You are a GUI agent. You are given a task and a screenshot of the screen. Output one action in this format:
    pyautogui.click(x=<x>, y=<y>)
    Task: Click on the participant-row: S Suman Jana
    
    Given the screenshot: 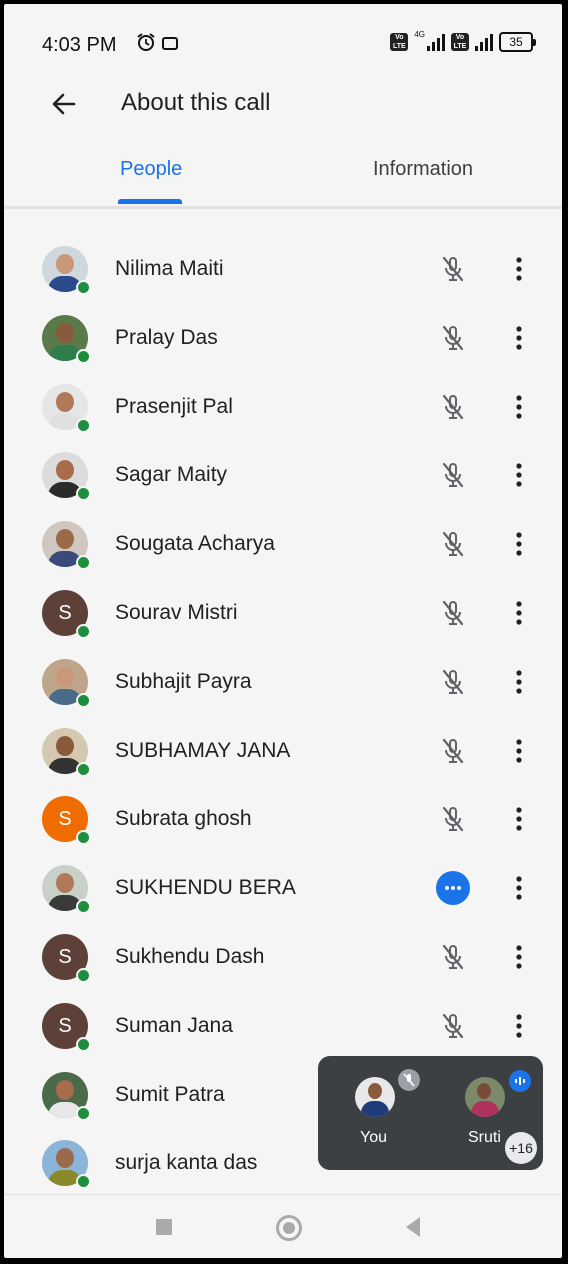 What is the action you would take?
    pyautogui.click(x=283, y=1026)
    